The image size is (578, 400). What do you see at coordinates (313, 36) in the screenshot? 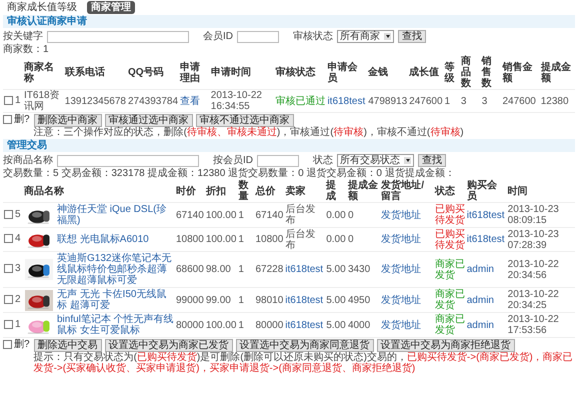
I see `filter-label: 审核状态` at bounding box center [313, 36].